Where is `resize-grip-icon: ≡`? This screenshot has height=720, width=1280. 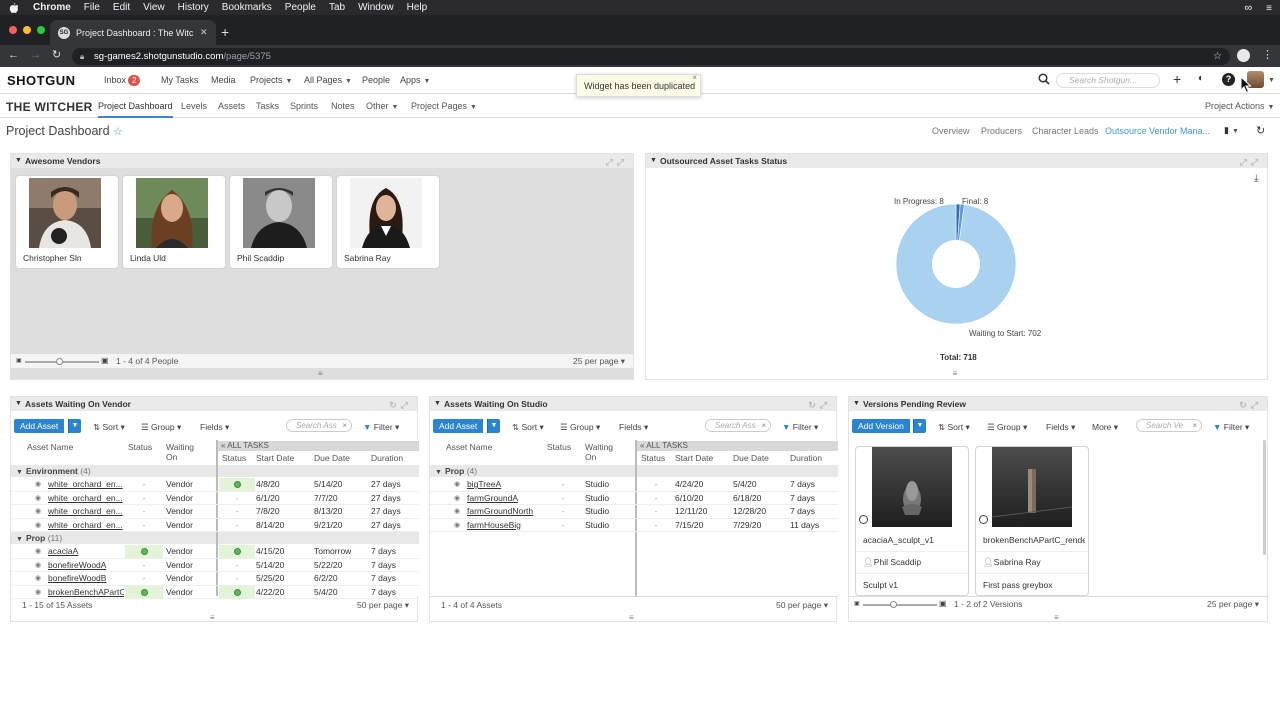 resize-grip-icon: ≡ is located at coordinates (1056, 617).